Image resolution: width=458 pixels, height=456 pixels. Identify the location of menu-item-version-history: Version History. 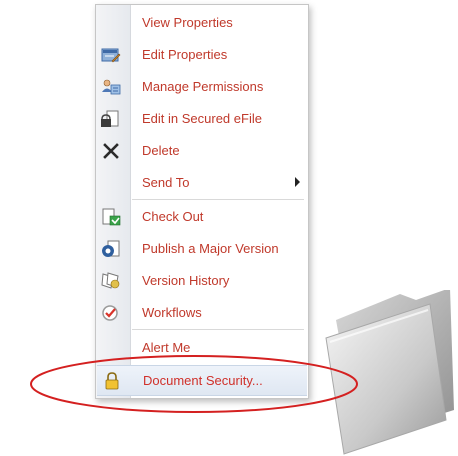
(202, 280).